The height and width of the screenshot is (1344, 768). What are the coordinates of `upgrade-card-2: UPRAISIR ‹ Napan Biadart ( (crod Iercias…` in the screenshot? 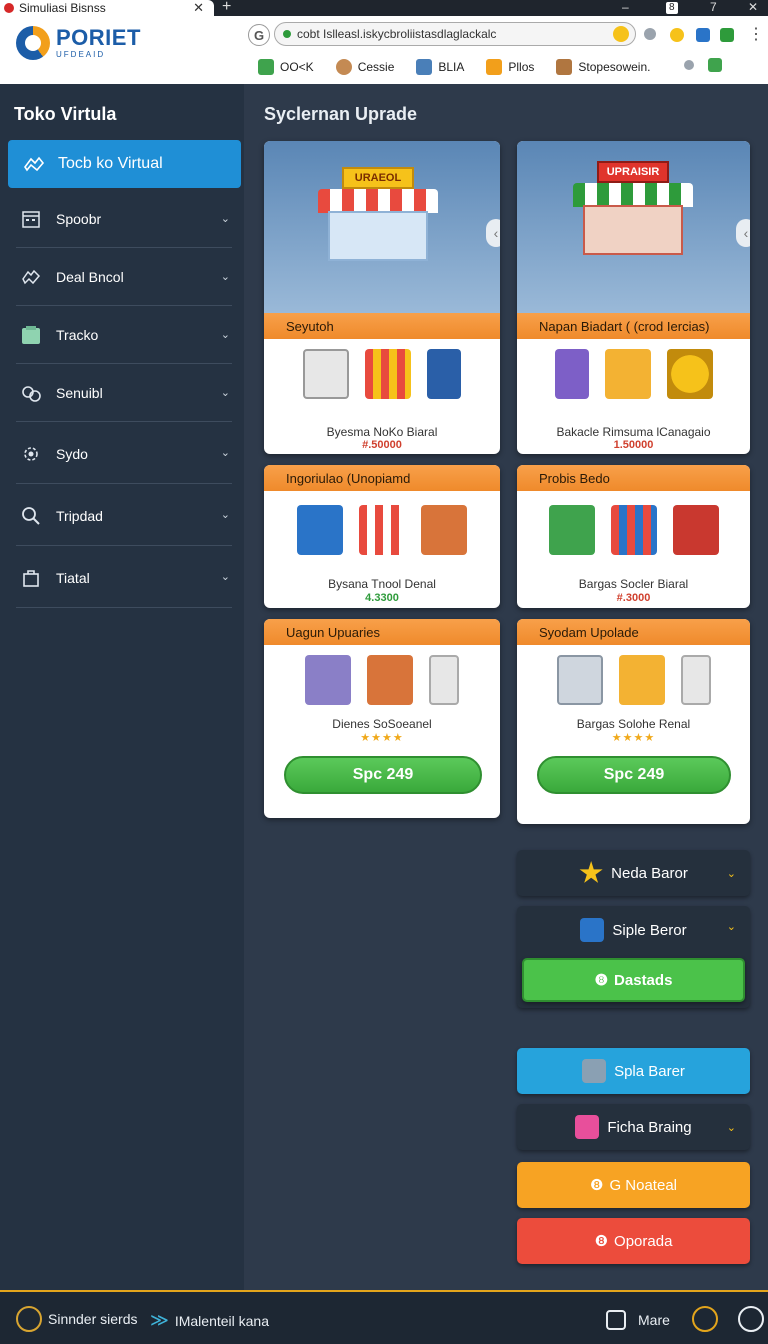 It's located at (633, 297).